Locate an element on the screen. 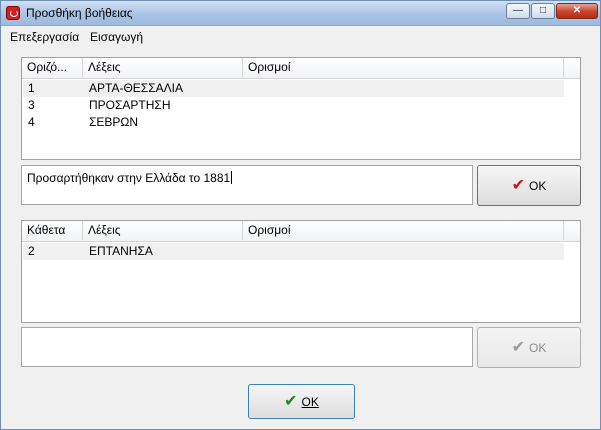 This screenshot has height=430, width=601. row-word: ΕΠΤΑΝΗΣΑ is located at coordinates (121, 251).